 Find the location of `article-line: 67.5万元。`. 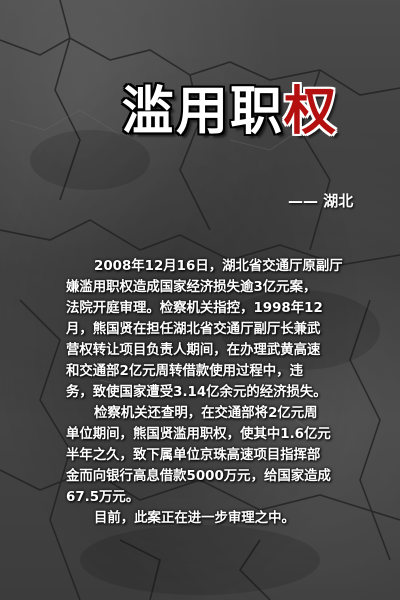

article-line: 67.5万元。 is located at coordinates (103, 497).